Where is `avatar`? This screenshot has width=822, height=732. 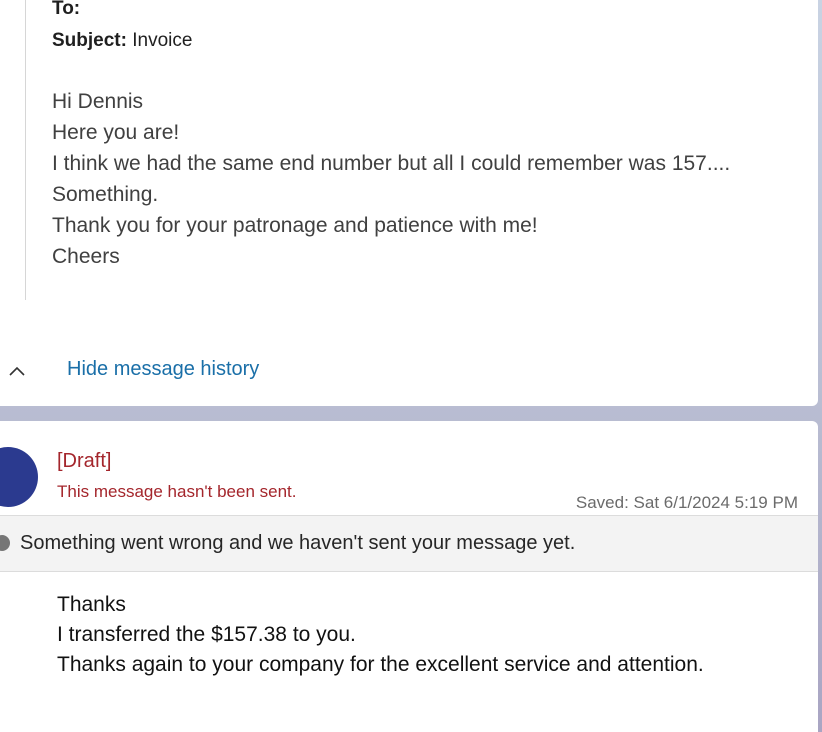
avatar is located at coordinates (19, 477).